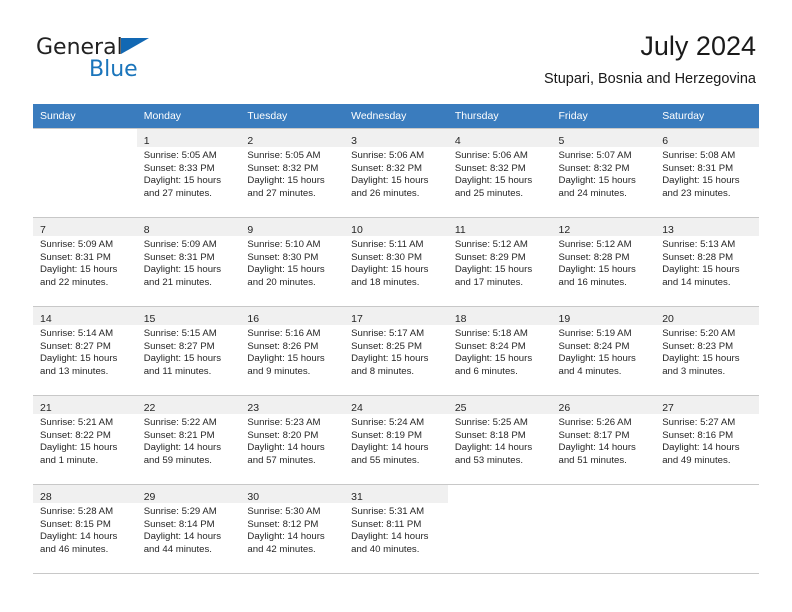  I want to click on sunset-text: Sunset: 8:25 PM, so click(387, 346).